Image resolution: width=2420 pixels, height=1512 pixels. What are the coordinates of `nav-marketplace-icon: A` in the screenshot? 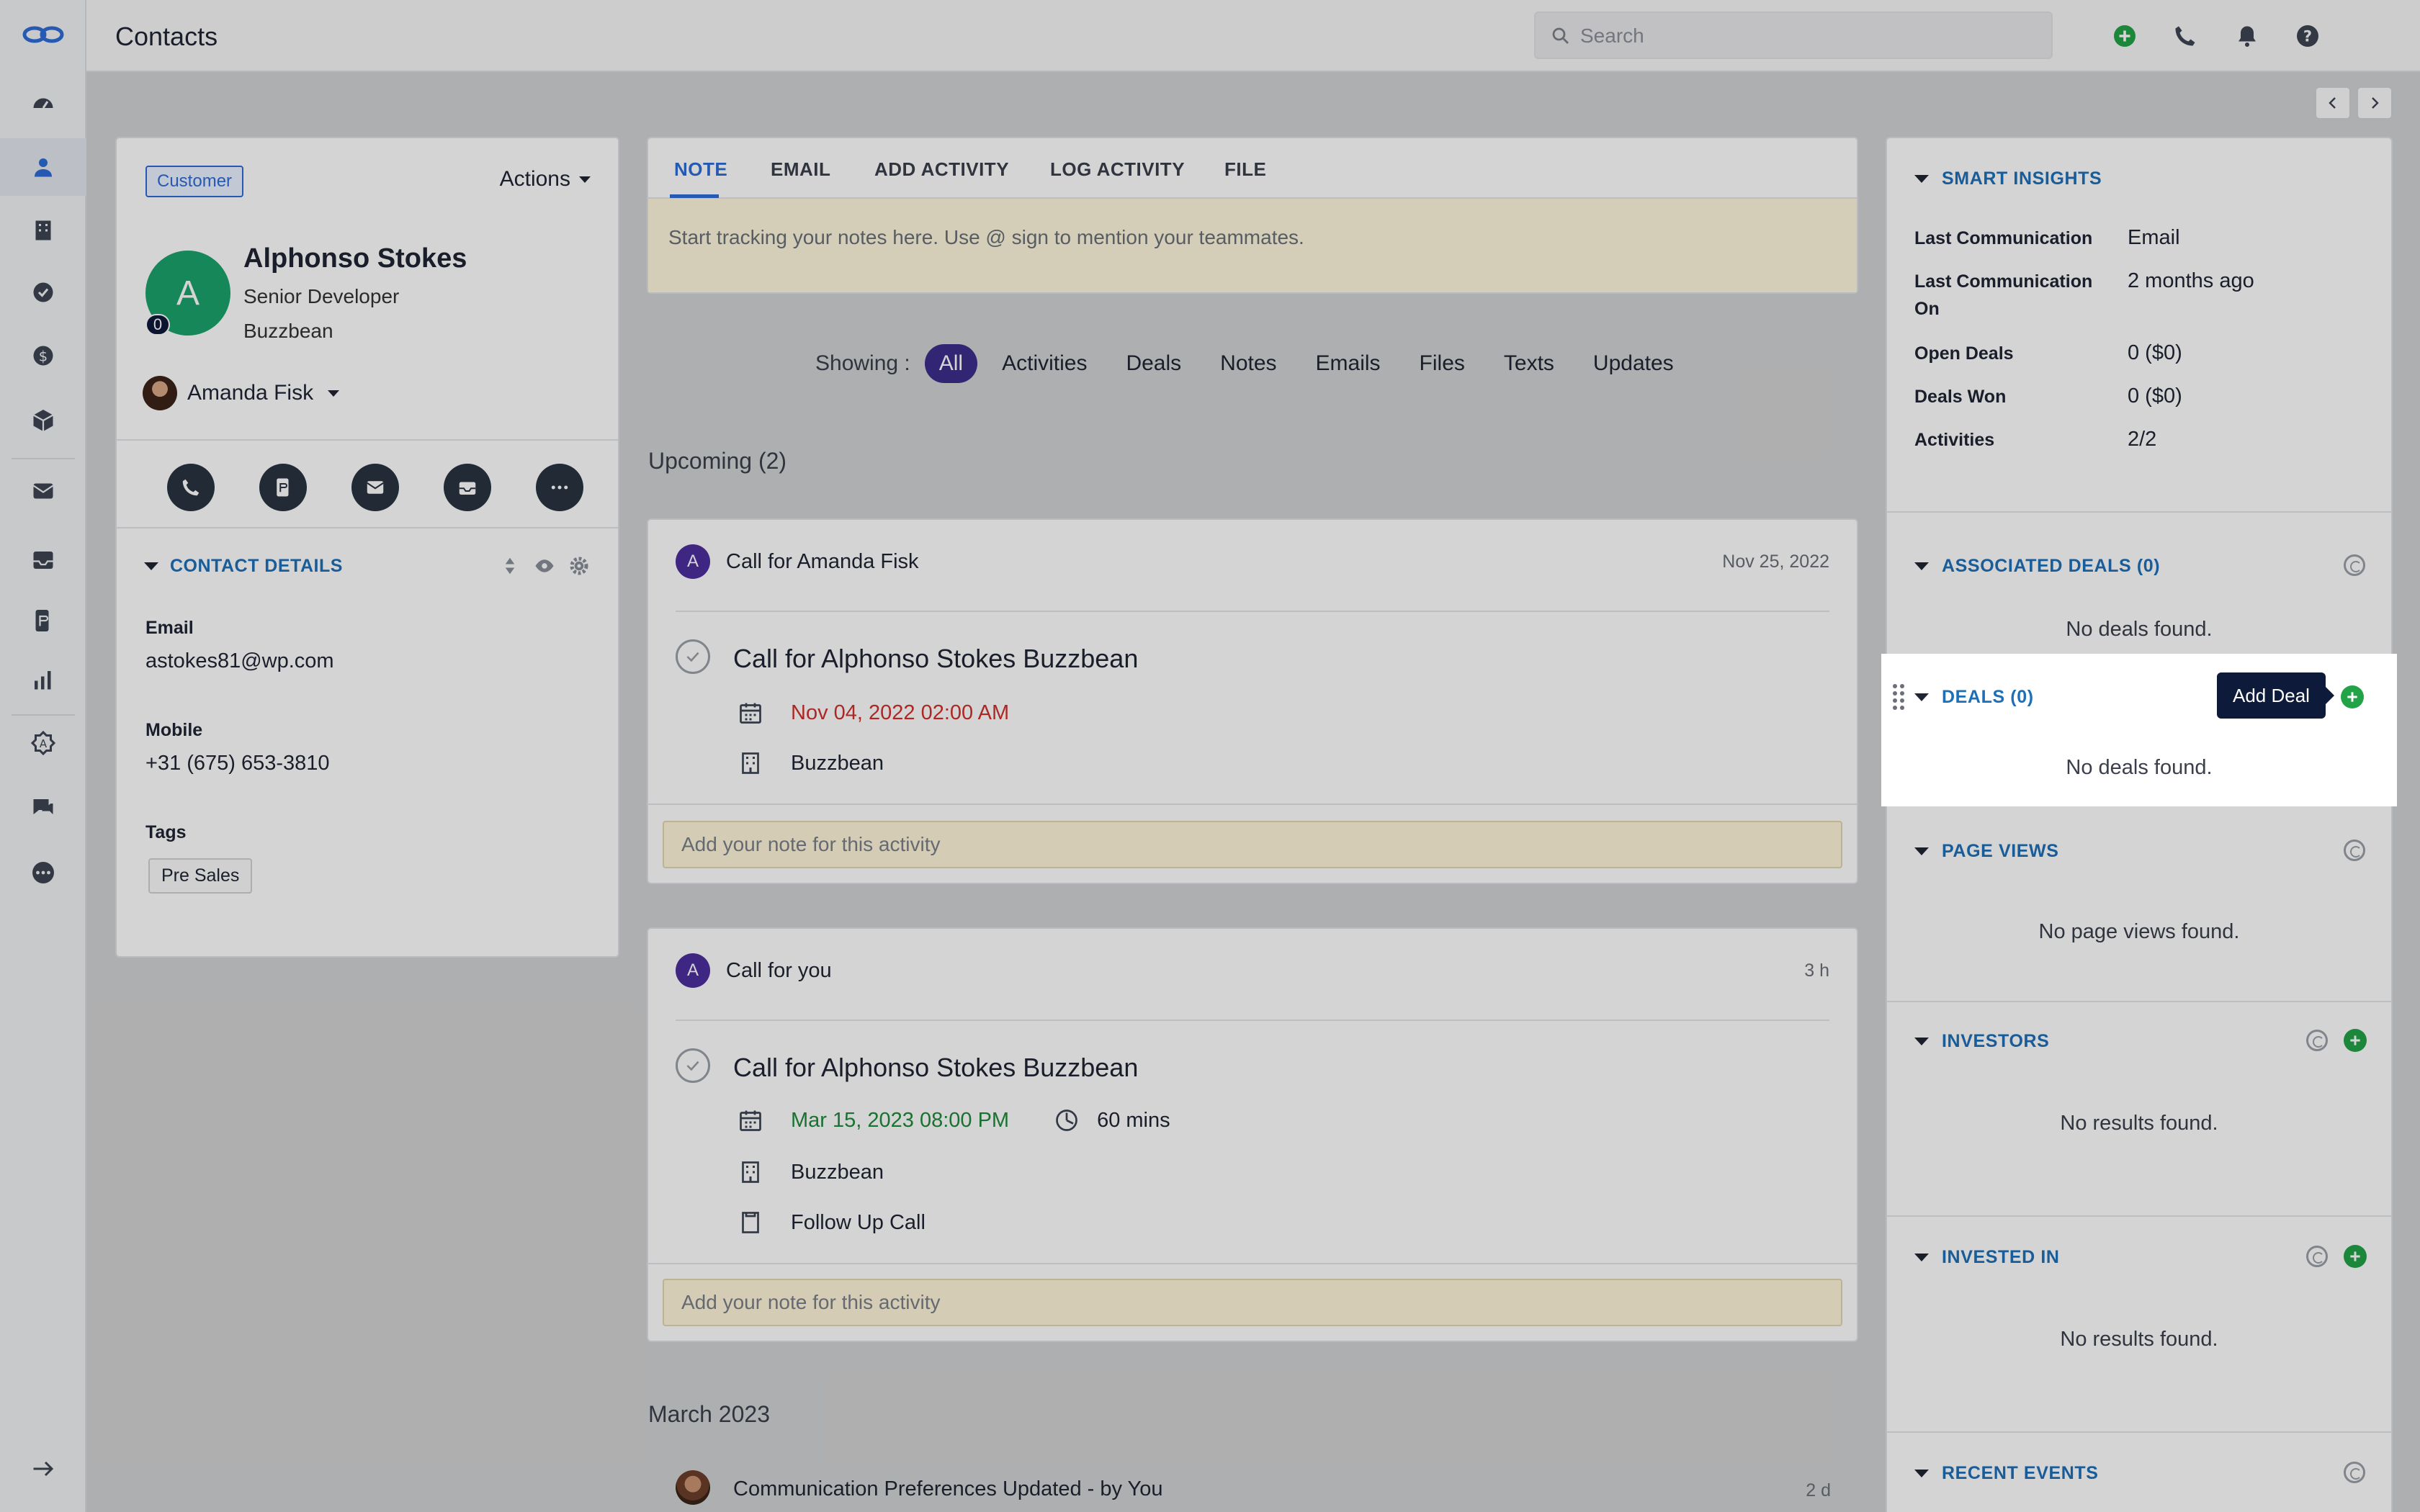 It's located at (43, 743).